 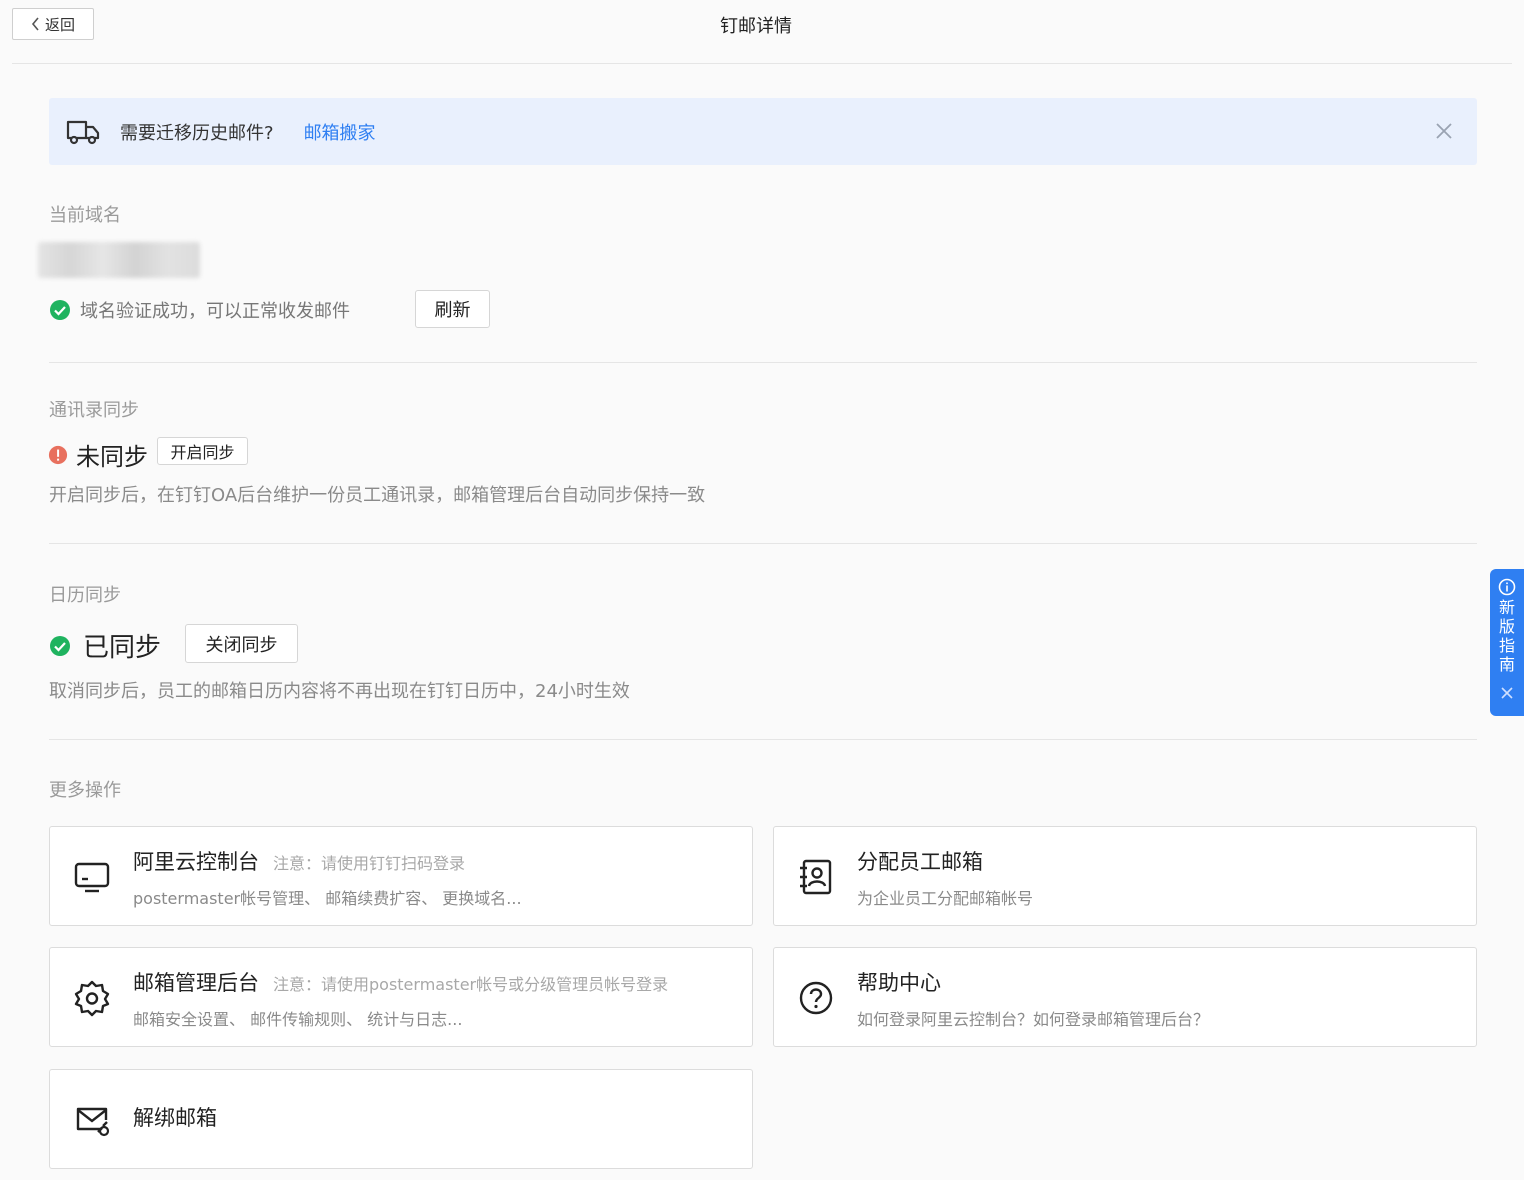 I want to click on domain-verify-text: 域名验证成功，可以正常收发邮件, so click(x=215, y=311).